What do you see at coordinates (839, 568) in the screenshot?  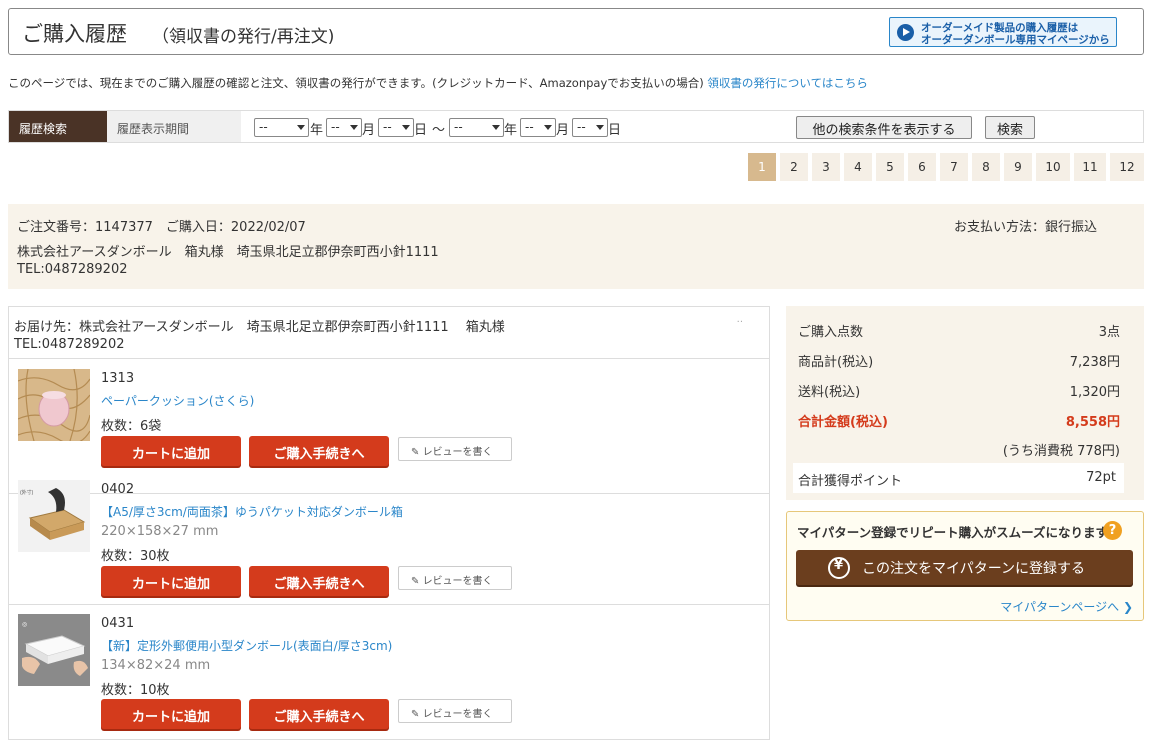 I see `yen-refresh-icon` at bounding box center [839, 568].